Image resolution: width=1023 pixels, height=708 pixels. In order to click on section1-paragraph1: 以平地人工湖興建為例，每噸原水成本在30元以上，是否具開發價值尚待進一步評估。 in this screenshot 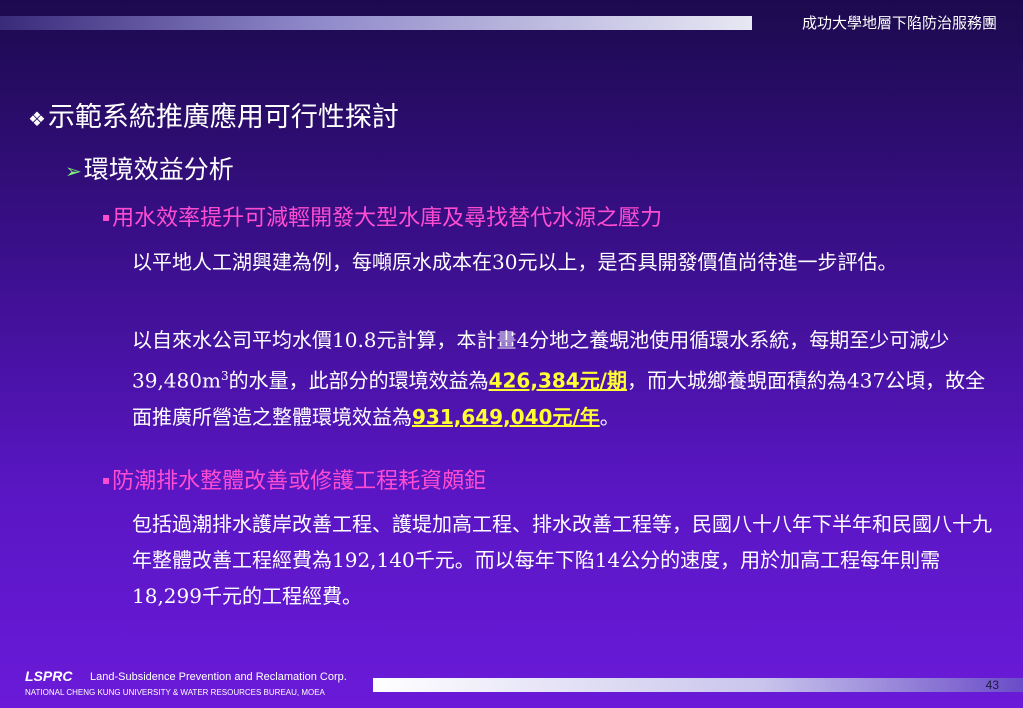, I will do `click(515, 262)`.